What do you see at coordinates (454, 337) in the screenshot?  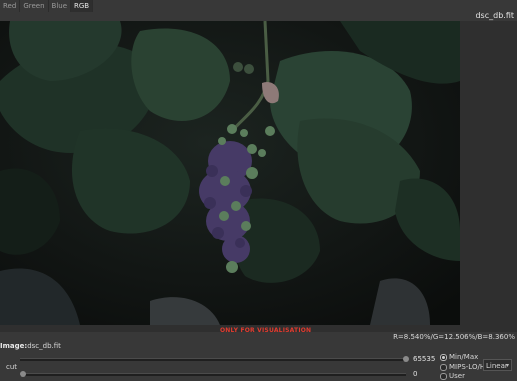 I see `rgb-readout: R=8.540%/G=12.506%/B=8.360%` at bounding box center [454, 337].